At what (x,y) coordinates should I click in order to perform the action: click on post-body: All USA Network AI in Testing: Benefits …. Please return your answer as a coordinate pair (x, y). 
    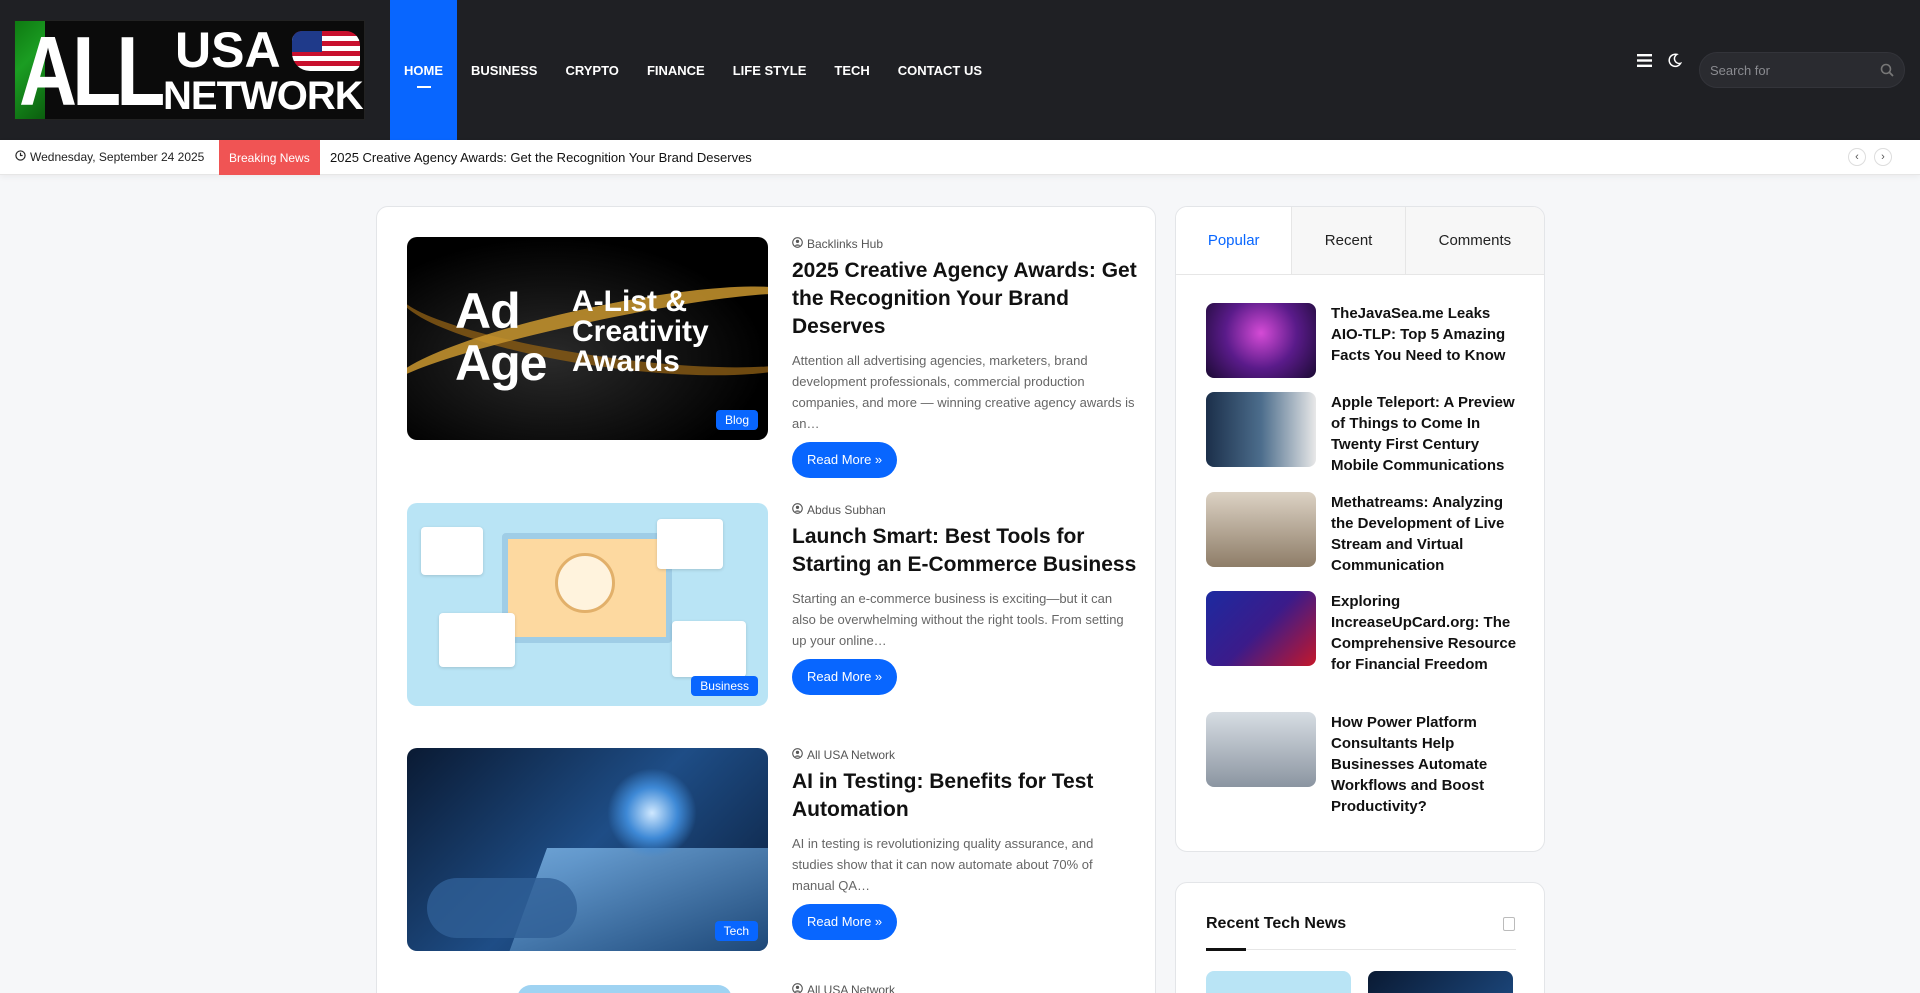
    Looking at the image, I should click on (964, 844).